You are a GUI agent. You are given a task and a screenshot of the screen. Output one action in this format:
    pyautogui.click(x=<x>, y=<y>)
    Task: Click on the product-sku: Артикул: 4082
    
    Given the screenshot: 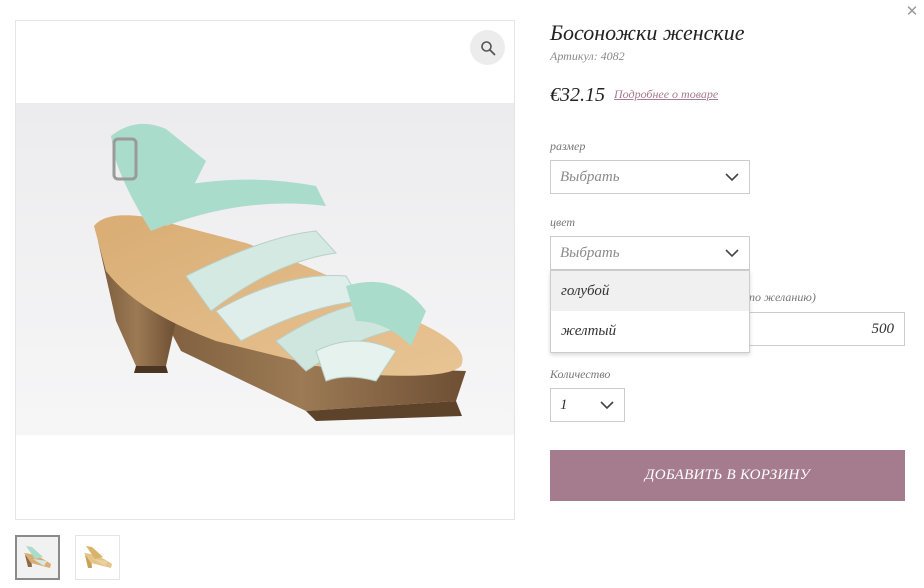 What is the action you would take?
    pyautogui.click(x=587, y=56)
    